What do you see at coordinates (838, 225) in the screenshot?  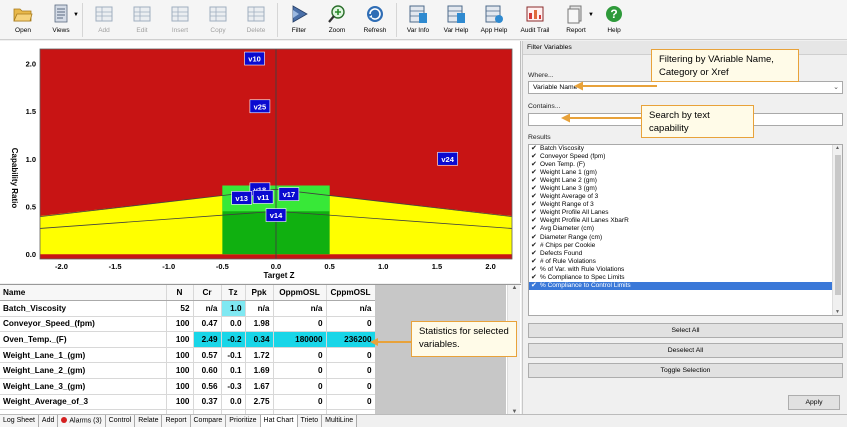 I see `results-scroll-thumb` at bounding box center [838, 225].